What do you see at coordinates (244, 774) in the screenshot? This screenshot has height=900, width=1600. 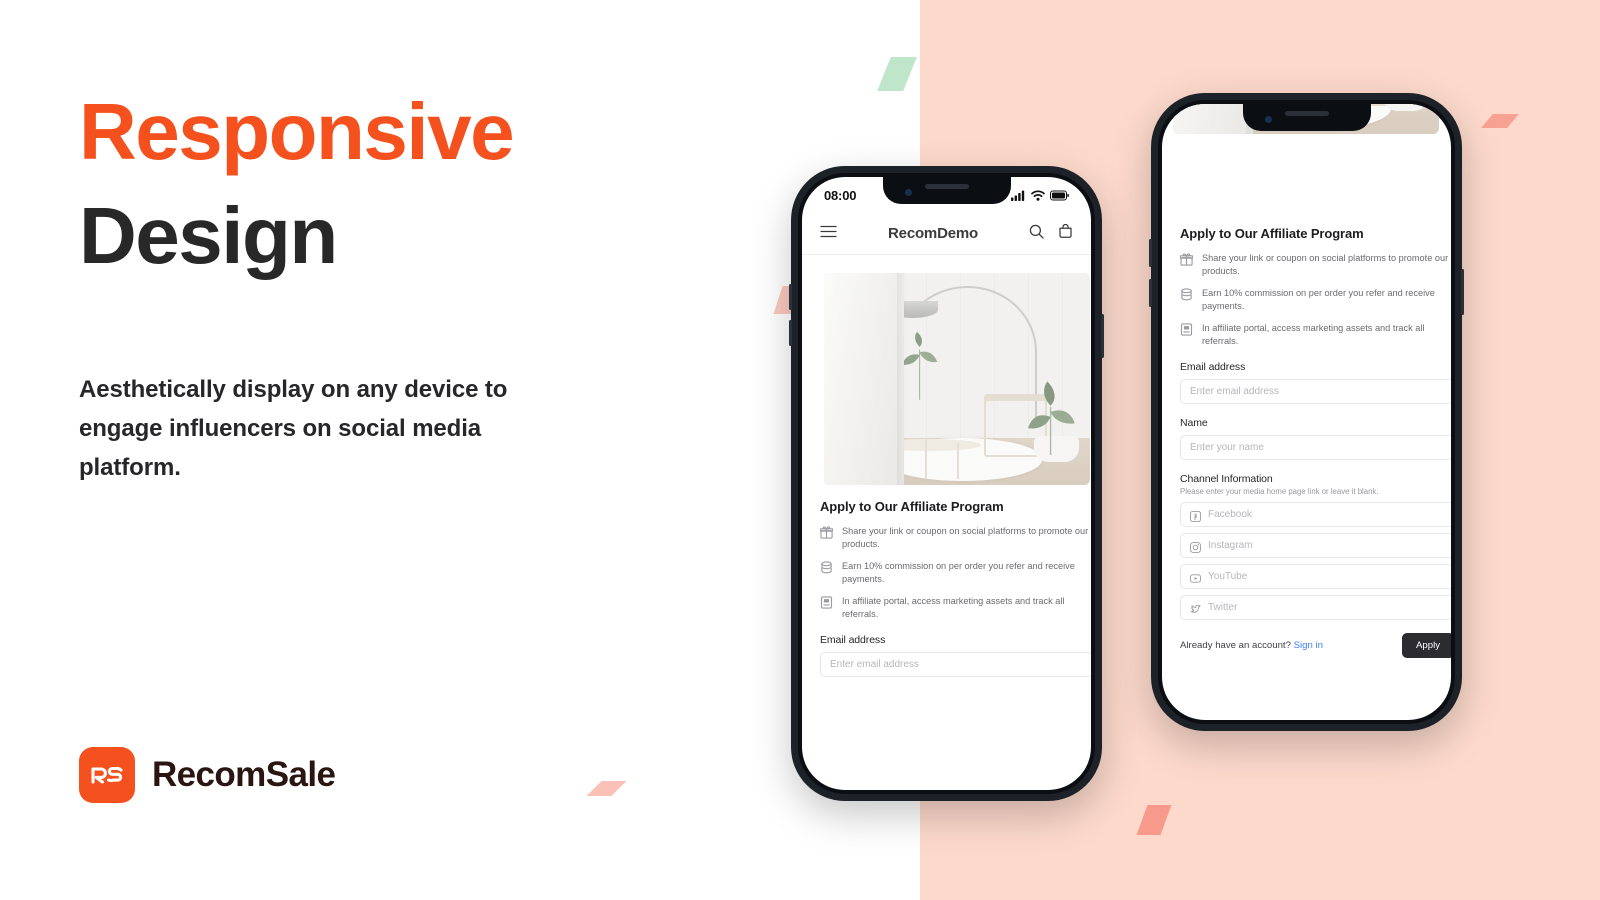 I see `logo-wordmark: RecomSale` at bounding box center [244, 774].